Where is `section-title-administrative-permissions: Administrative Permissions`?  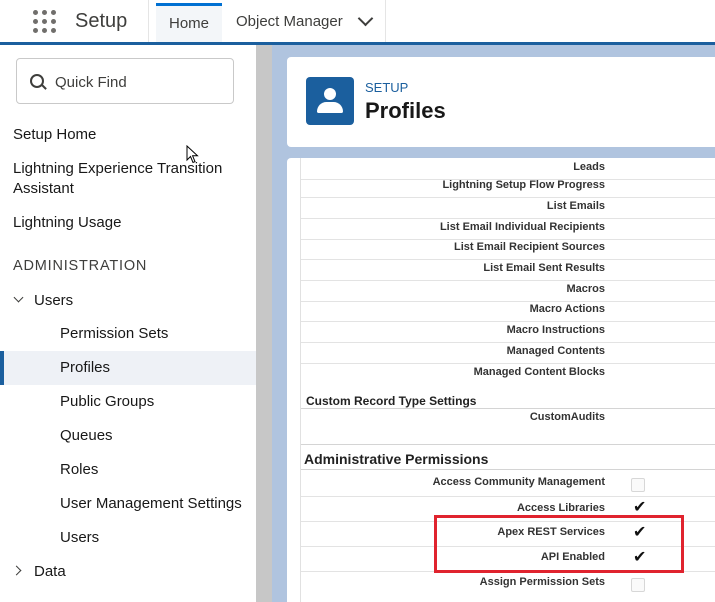 section-title-administrative-permissions: Administrative Permissions is located at coordinates (396, 459).